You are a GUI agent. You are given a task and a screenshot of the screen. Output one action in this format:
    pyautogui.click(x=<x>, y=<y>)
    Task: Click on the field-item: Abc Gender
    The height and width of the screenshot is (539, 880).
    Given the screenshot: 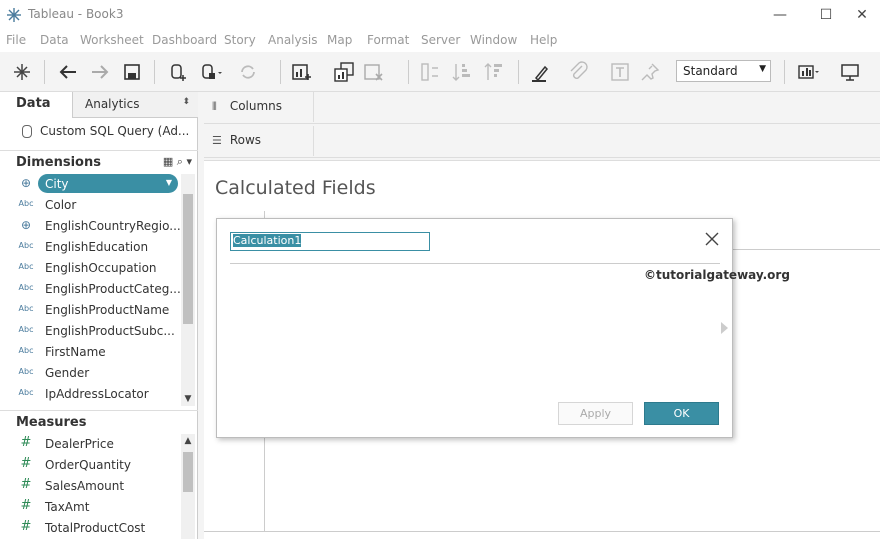 What is the action you would take?
    pyautogui.click(x=90, y=373)
    